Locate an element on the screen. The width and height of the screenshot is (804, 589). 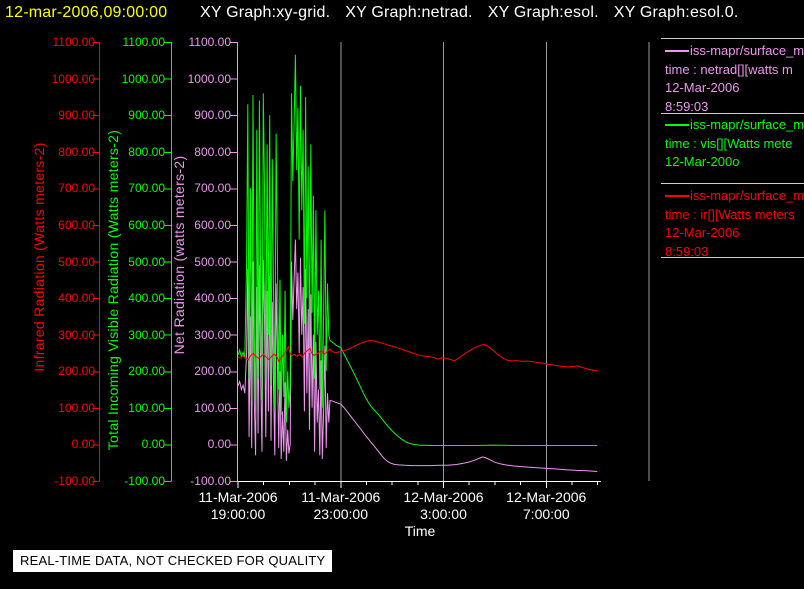
header-timestamp: 12-mar-2006,09:00:00 is located at coordinates (86, 12).